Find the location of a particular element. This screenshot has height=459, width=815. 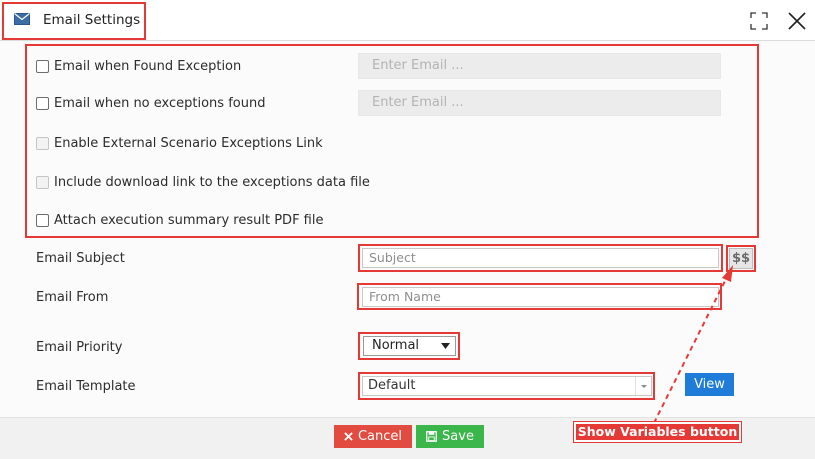

close-icon is located at coordinates (797, 21).